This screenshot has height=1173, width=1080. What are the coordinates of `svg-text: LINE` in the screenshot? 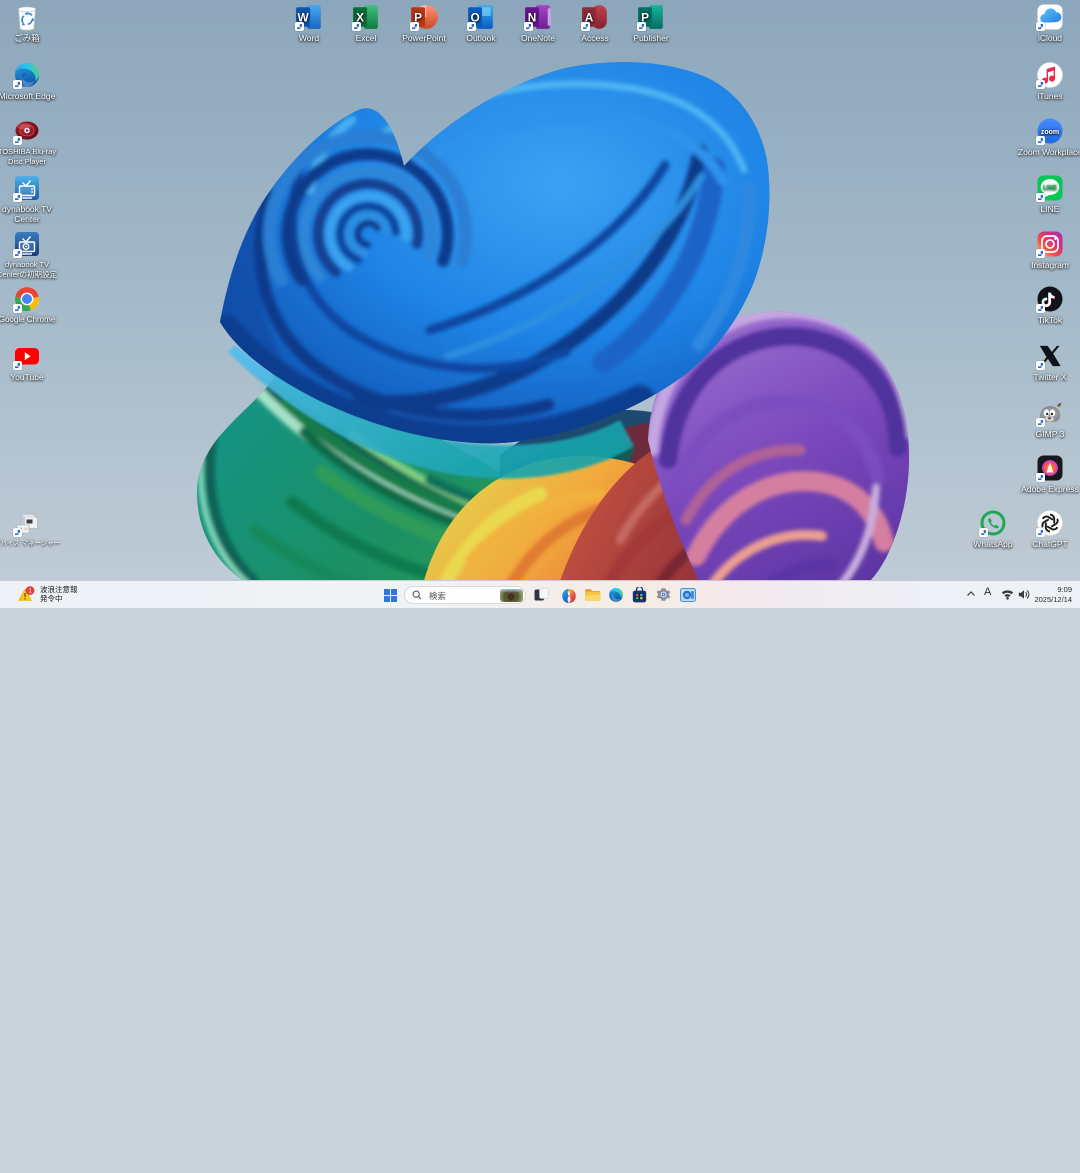 It's located at (1050, 188).